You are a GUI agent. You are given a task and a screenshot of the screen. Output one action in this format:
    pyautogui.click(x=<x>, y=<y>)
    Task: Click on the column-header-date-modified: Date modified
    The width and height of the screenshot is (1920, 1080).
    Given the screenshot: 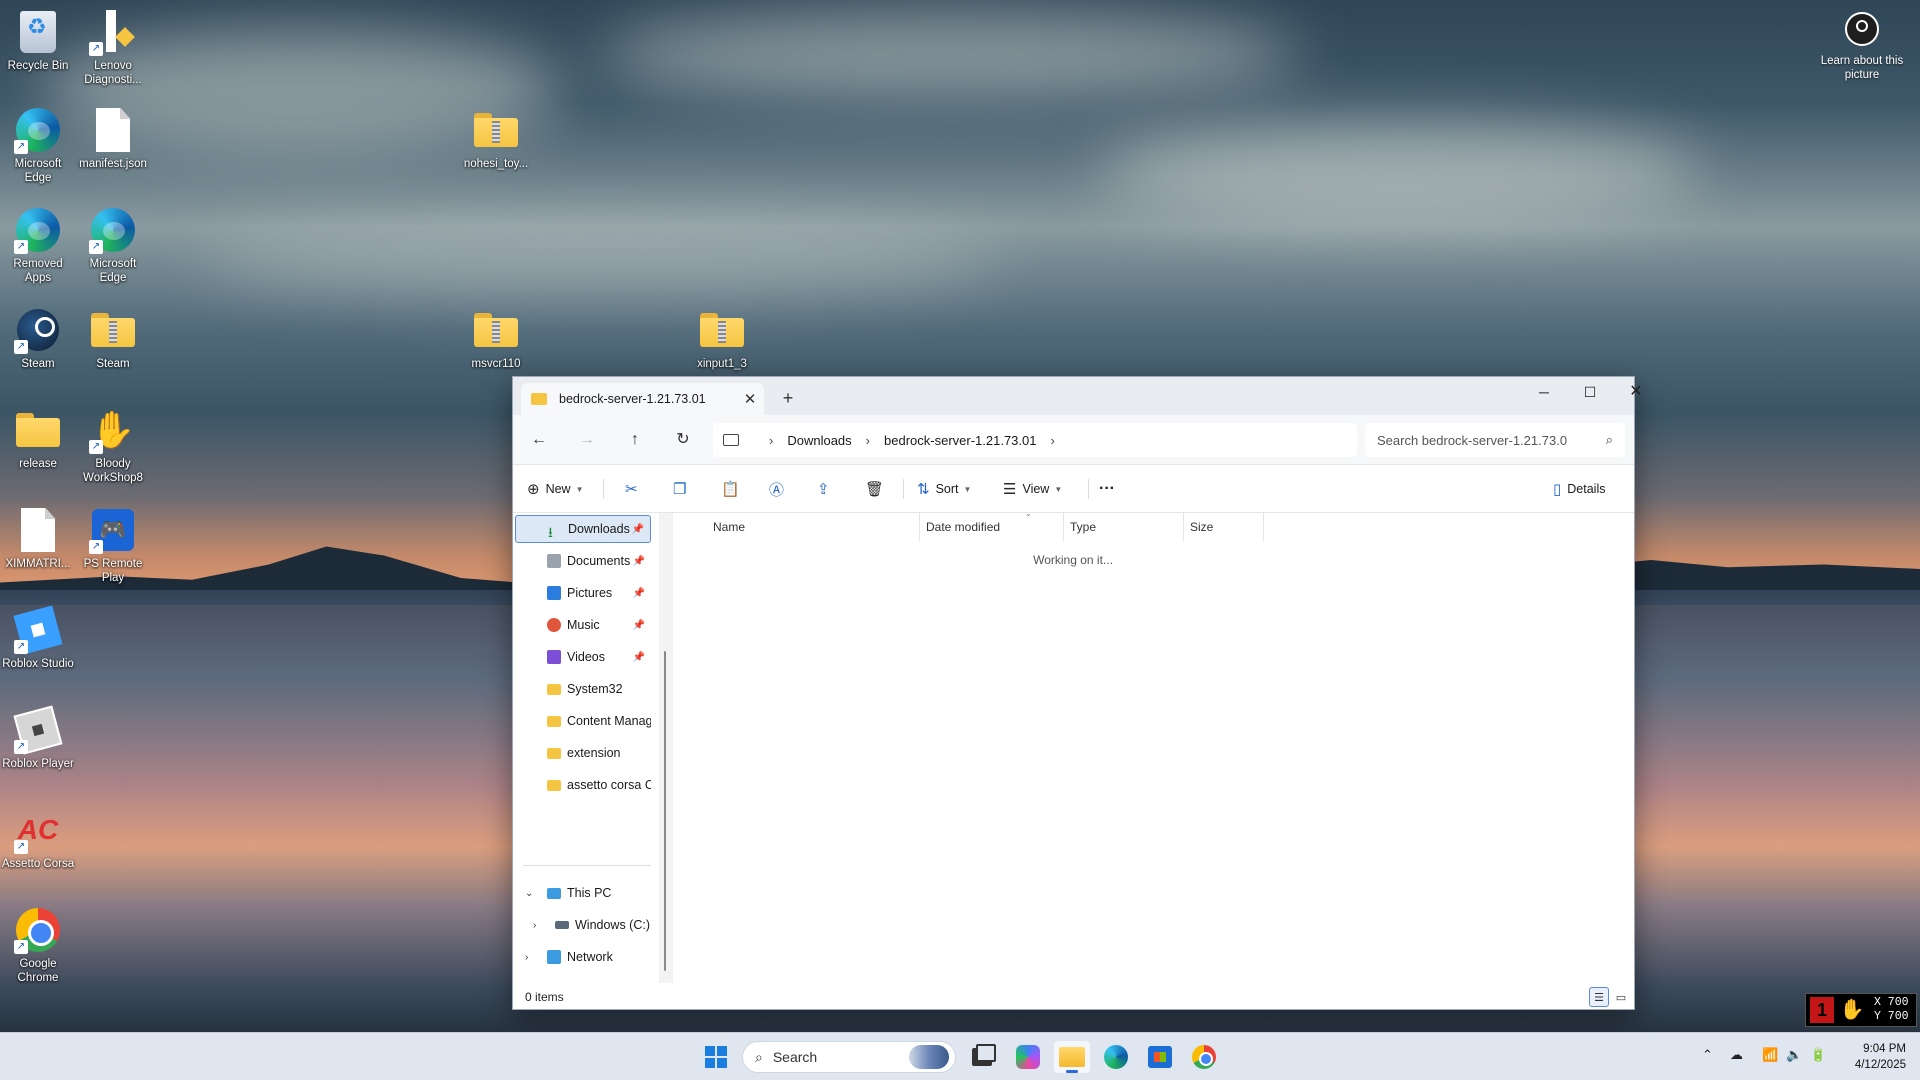 What is the action you would take?
    pyautogui.click(x=992, y=527)
    